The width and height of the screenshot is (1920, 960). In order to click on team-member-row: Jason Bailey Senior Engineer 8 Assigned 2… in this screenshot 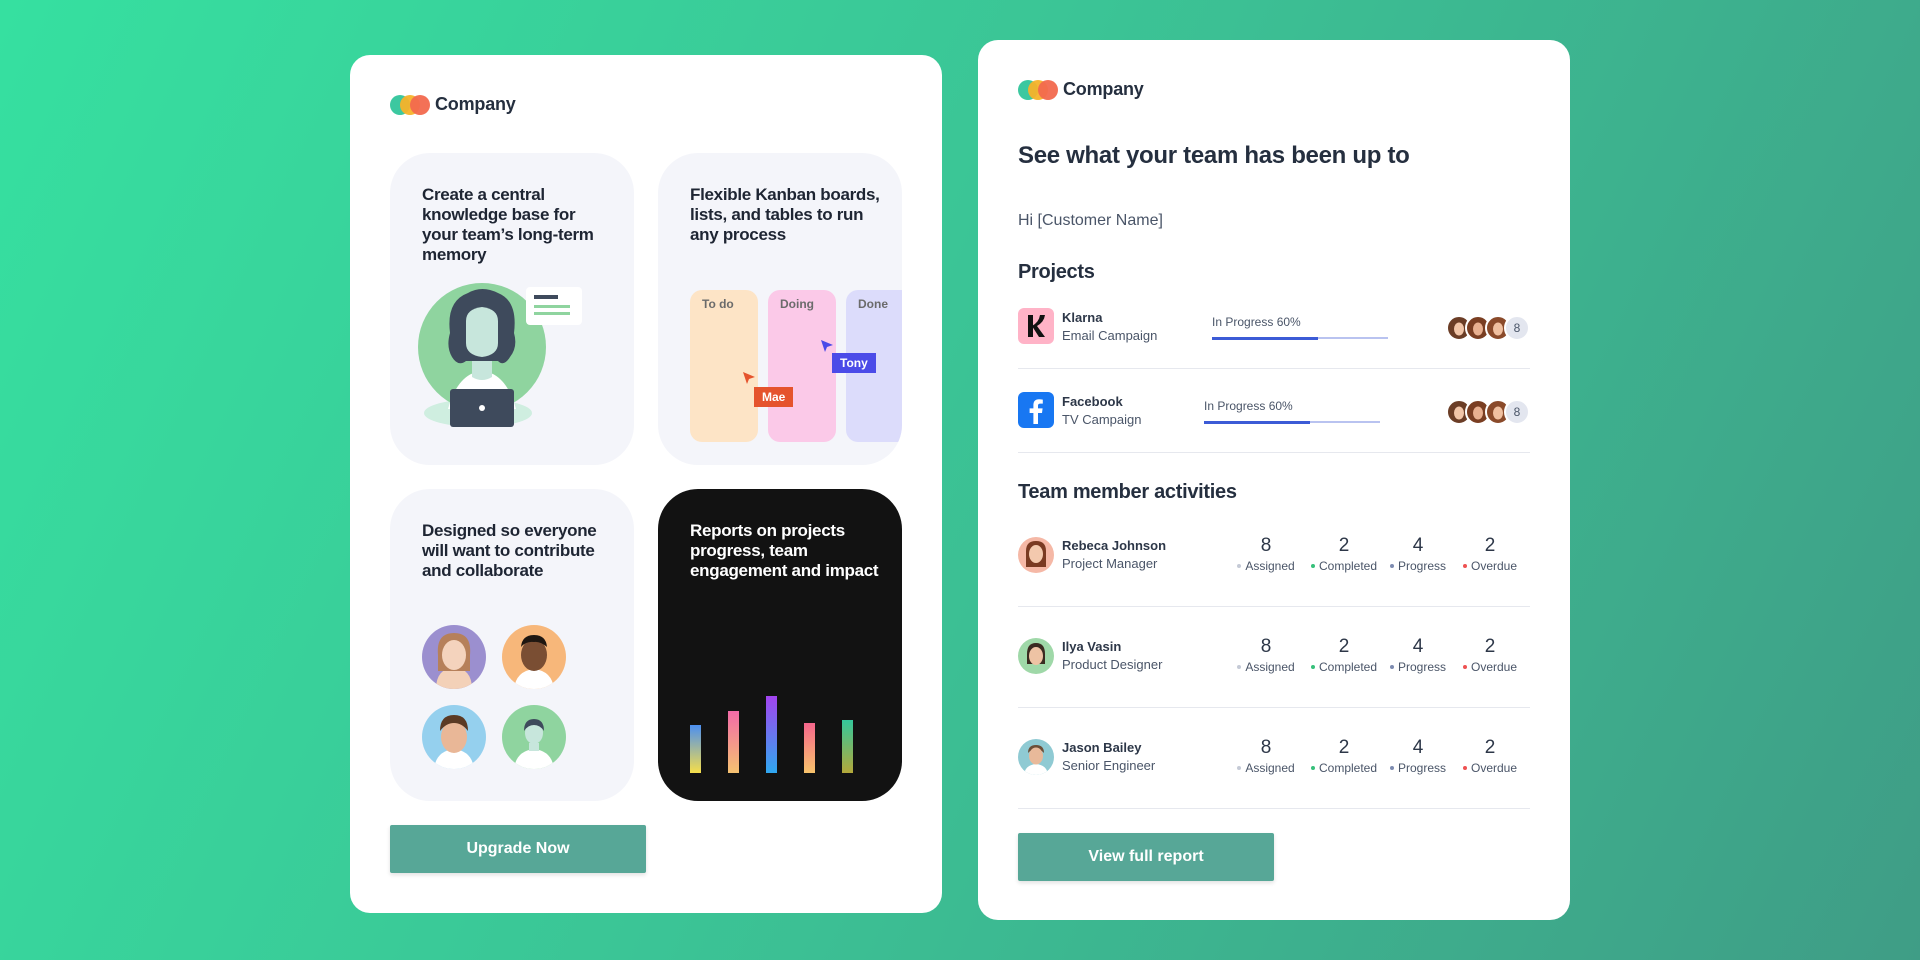, I will do `click(1274, 758)`.